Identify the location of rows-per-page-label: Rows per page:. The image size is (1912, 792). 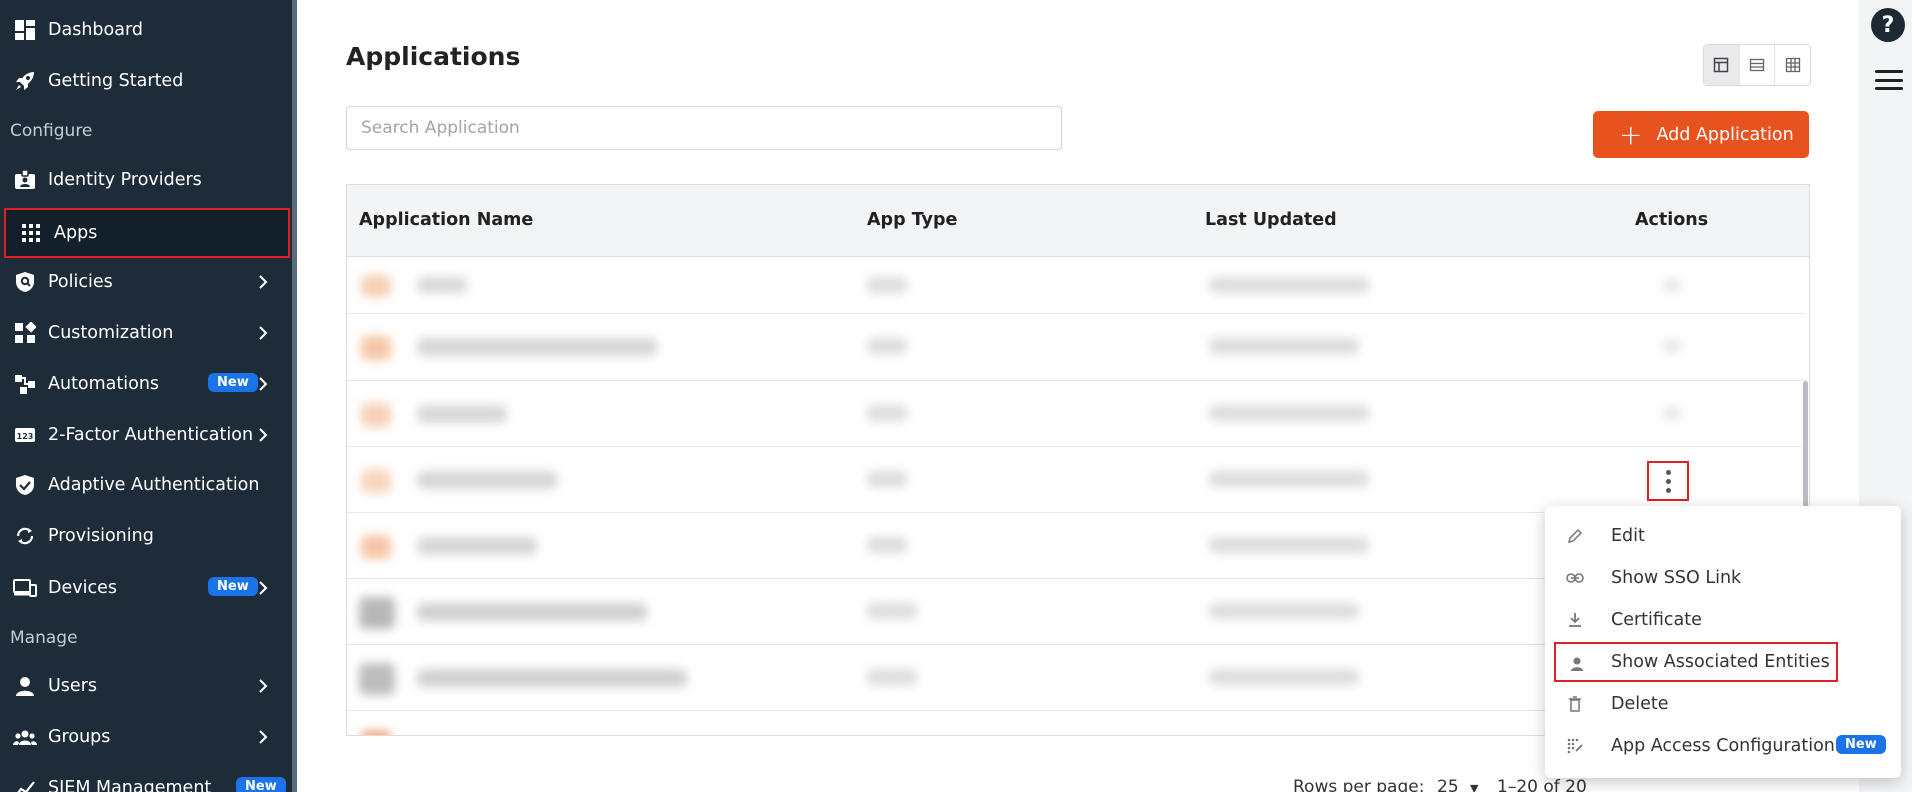
(1359, 784).